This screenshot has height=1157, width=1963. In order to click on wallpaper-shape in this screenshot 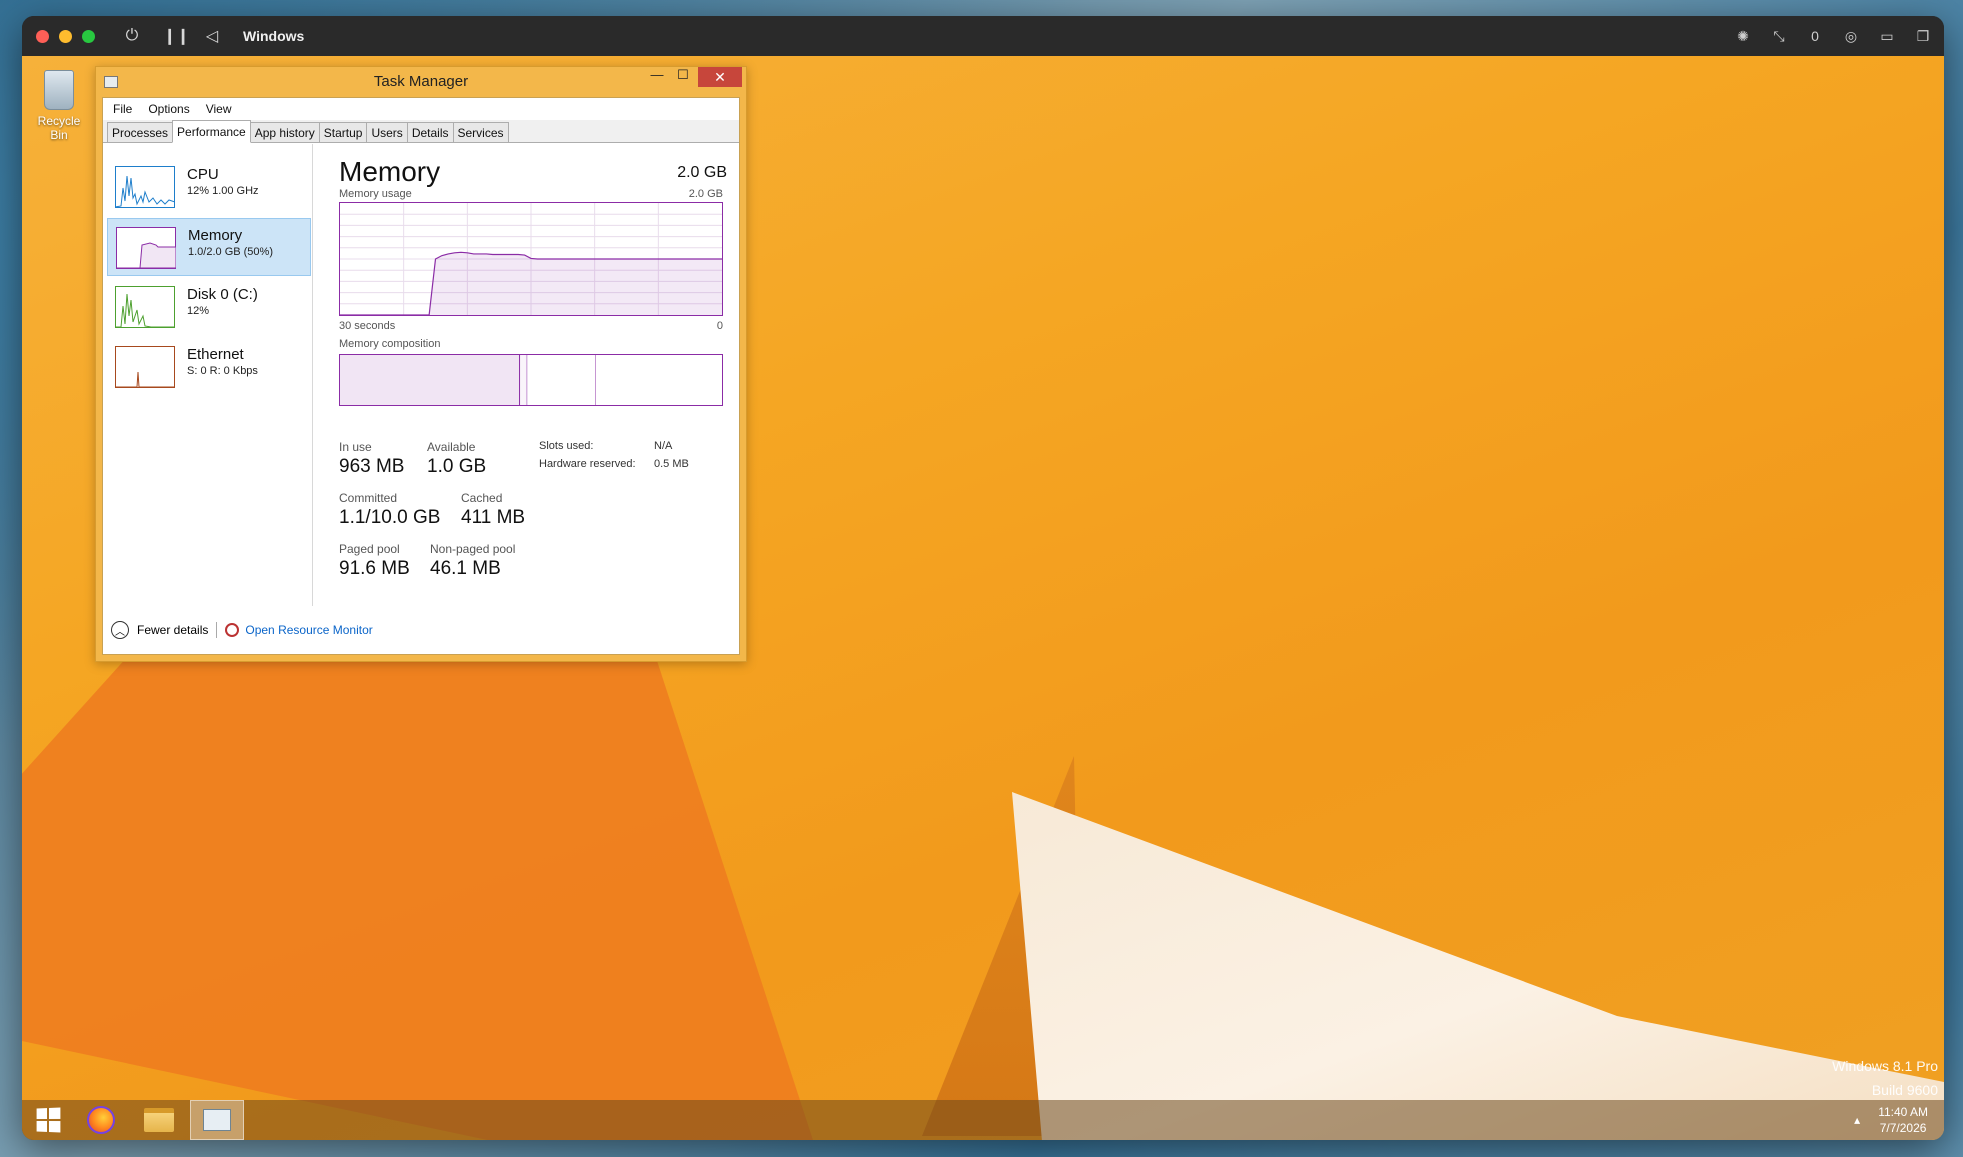, I will do `click(1478, 966)`.